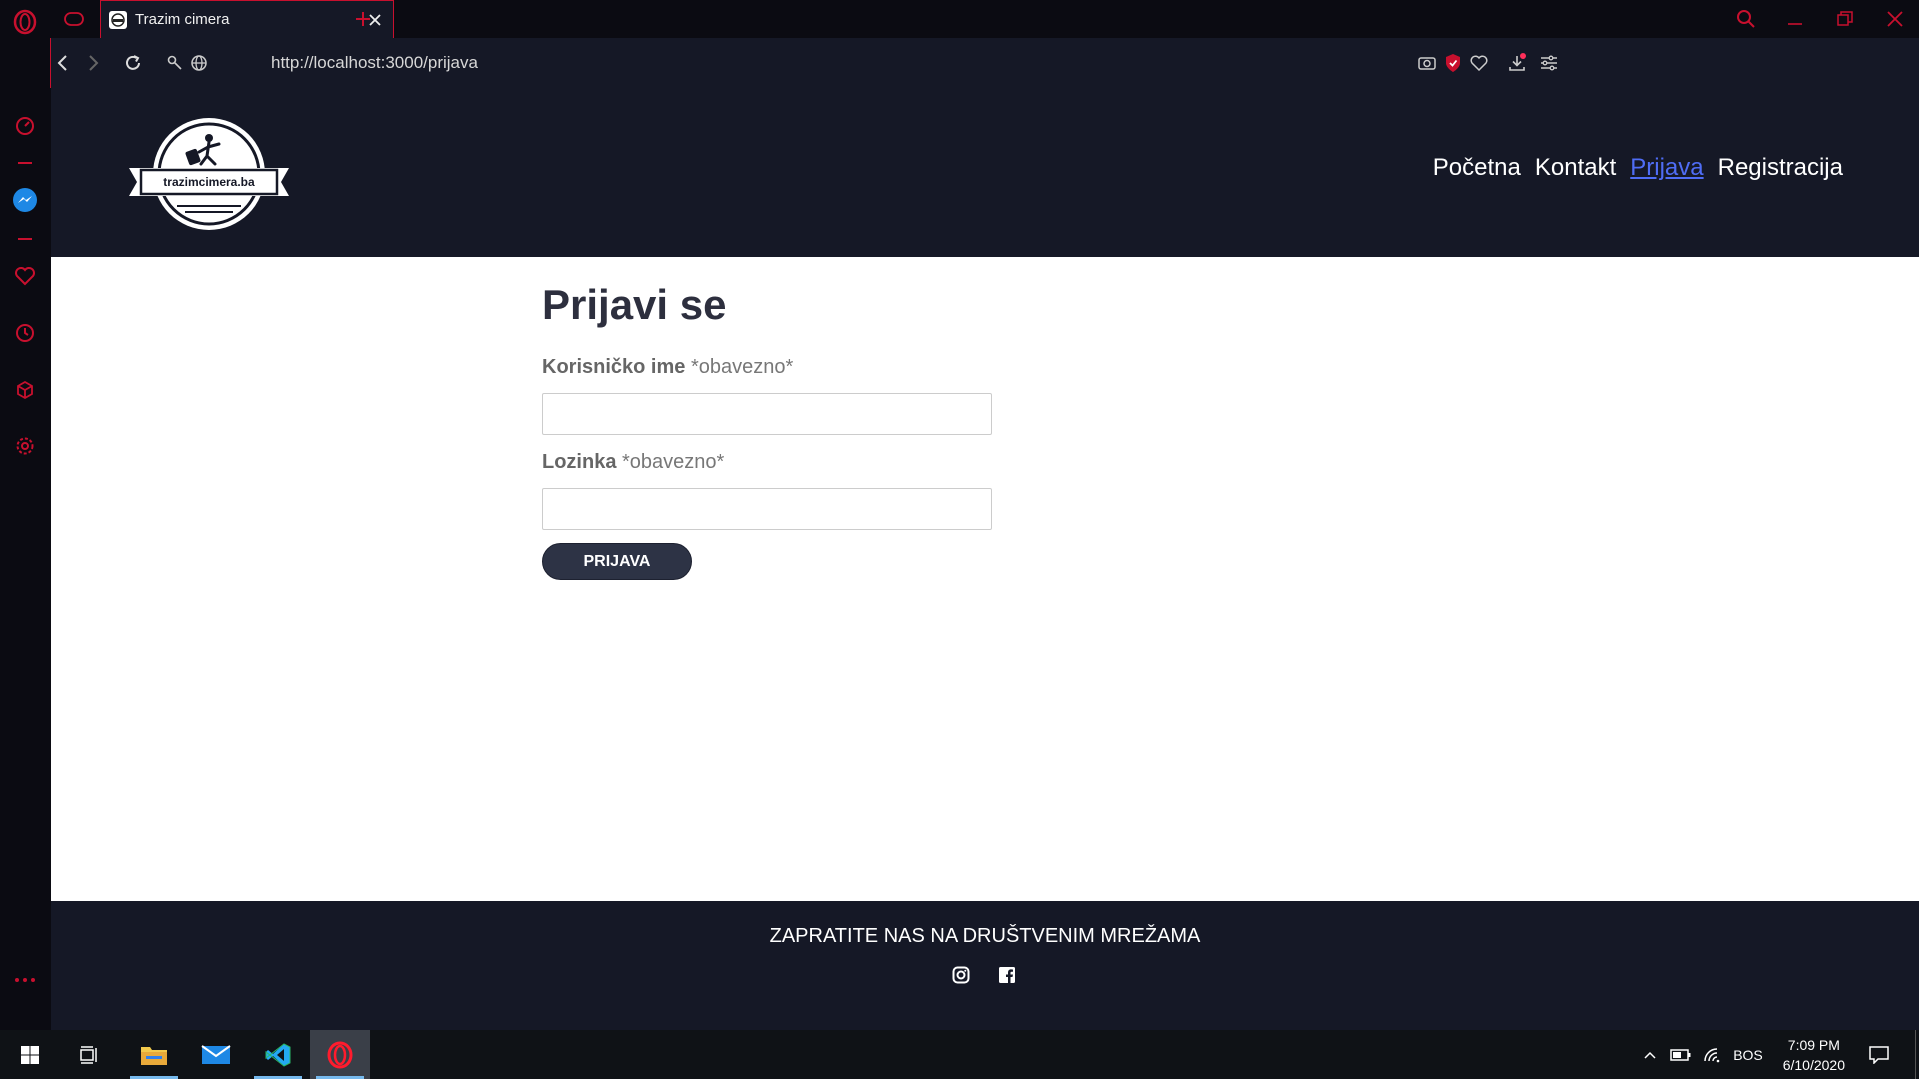  What do you see at coordinates (1549, 63) in the screenshot?
I see `easy-setup-sliders-icon` at bounding box center [1549, 63].